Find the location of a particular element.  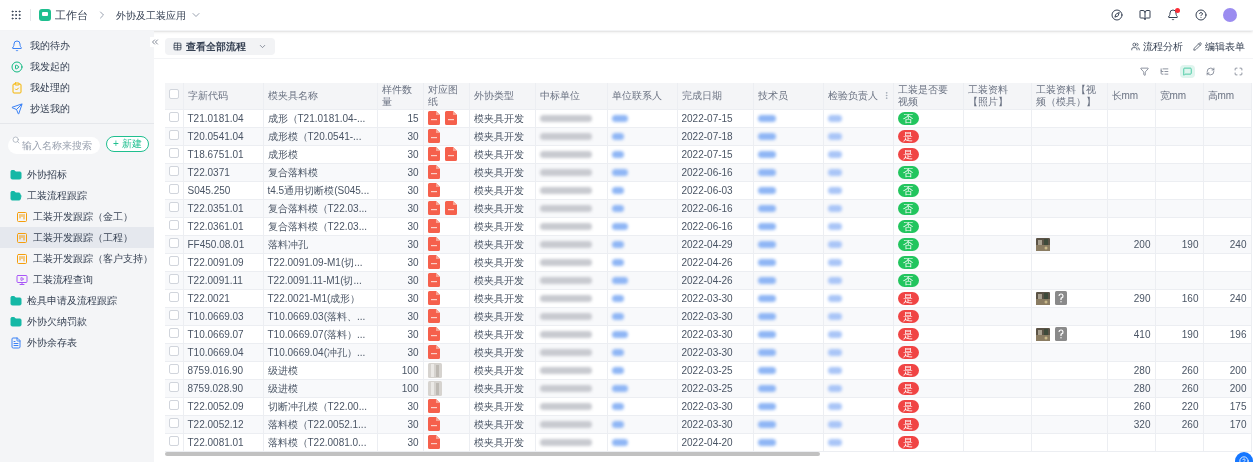

column-header: 高mm is located at coordinates (1227, 95).